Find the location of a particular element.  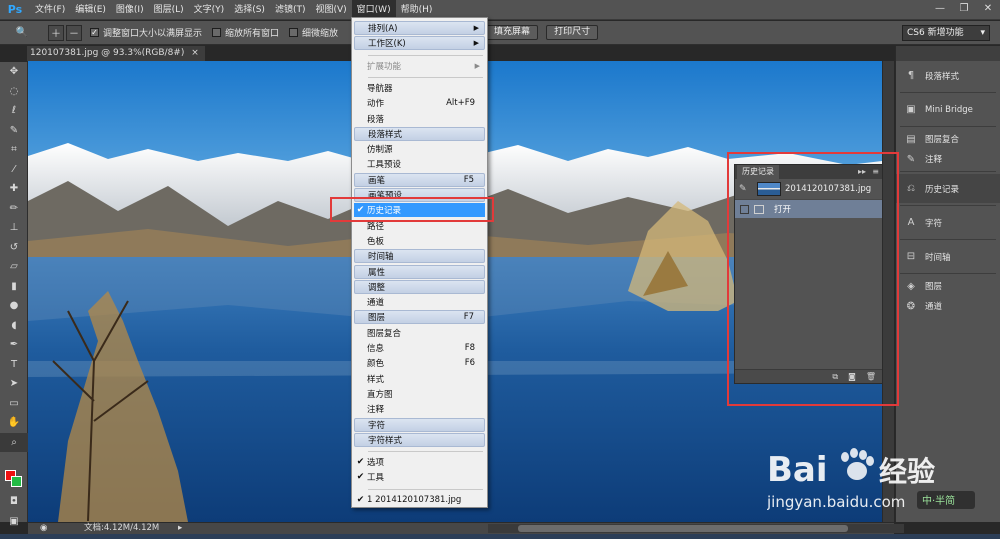

menu-edit: 编辑(E) is located at coordinates (90, 10).